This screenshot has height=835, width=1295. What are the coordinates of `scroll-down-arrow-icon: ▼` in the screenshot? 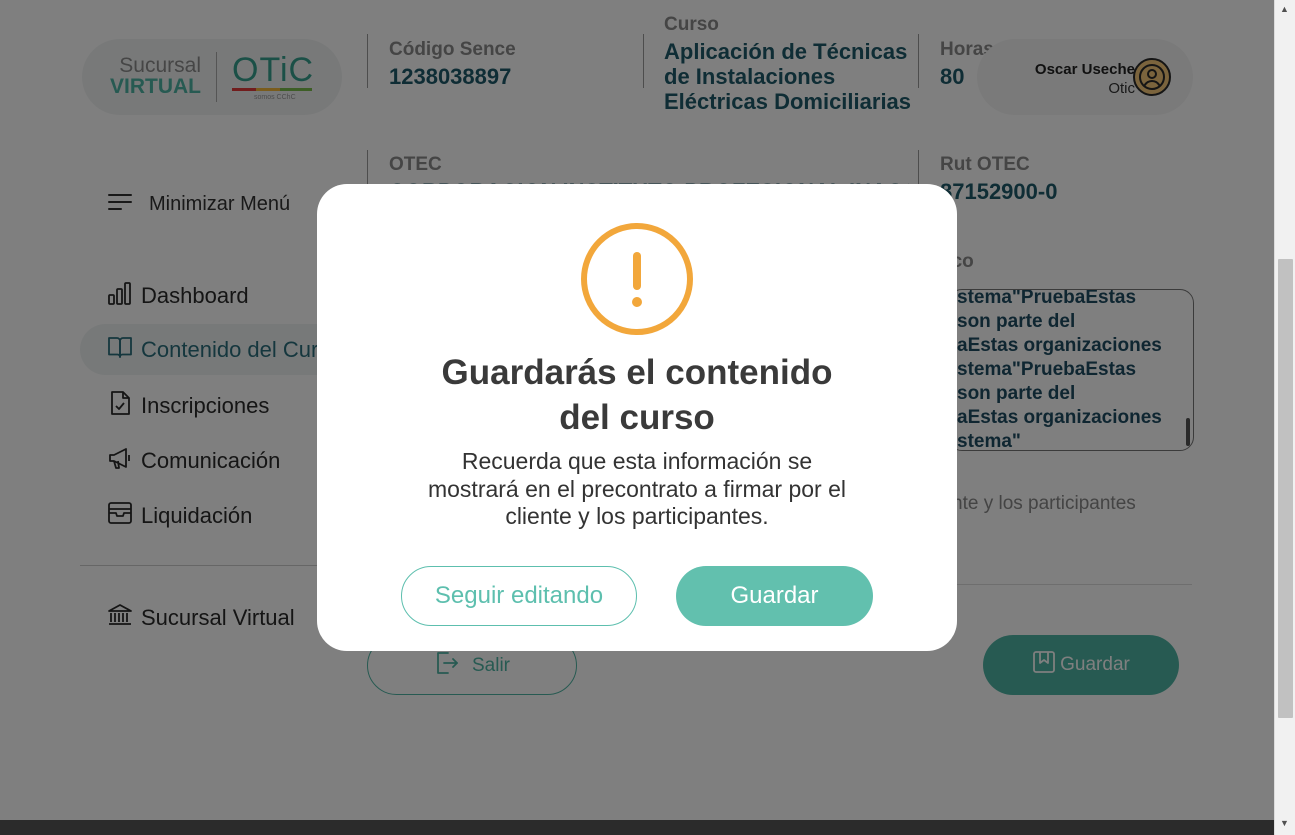 It's located at (1284, 823).